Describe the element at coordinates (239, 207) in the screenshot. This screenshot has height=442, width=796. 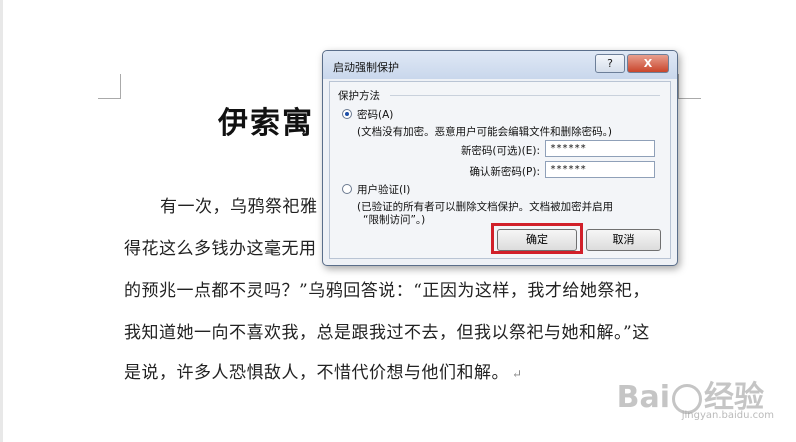
I see `document-line-1: 有一次，乌鸦祭祀雅` at that location.